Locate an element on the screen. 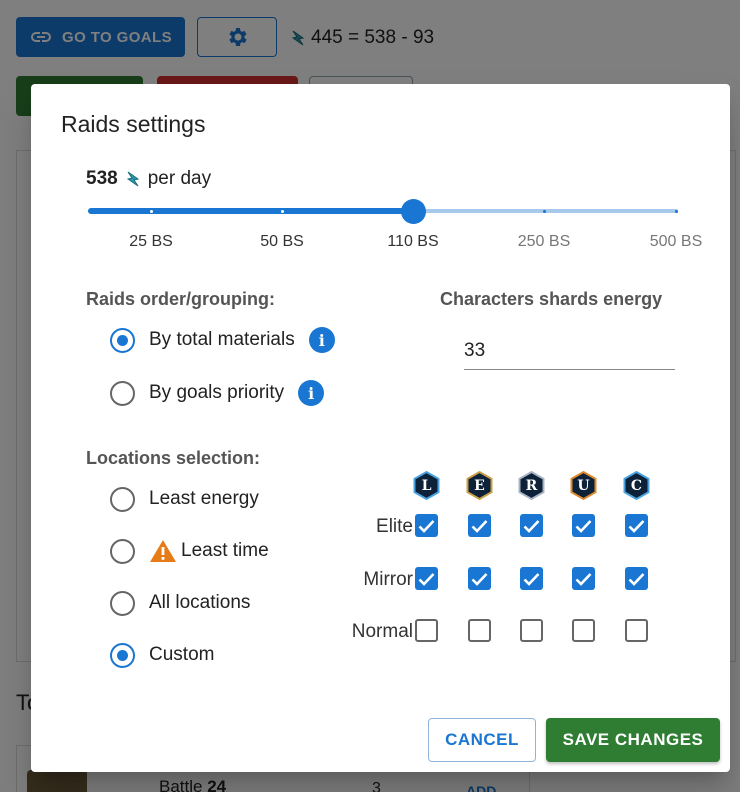  rarity-e-icon: E is located at coordinates (479, 485).